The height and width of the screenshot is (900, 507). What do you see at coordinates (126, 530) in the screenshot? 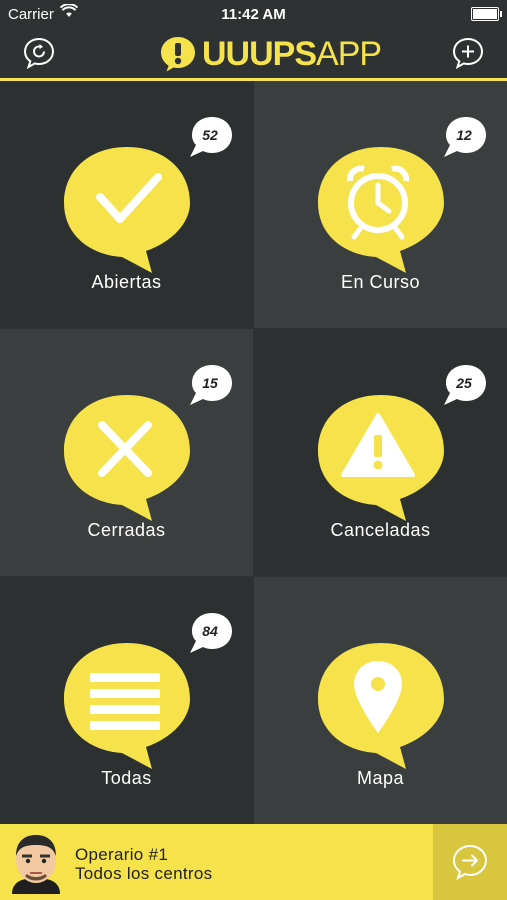
I see `tile-label: Cerradas` at bounding box center [126, 530].